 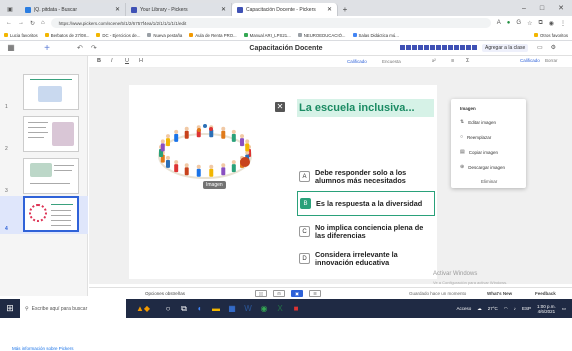 What do you see at coordinates (434, 60) in the screenshot?
I see `superscript-button: x²` at bounding box center [434, 60].